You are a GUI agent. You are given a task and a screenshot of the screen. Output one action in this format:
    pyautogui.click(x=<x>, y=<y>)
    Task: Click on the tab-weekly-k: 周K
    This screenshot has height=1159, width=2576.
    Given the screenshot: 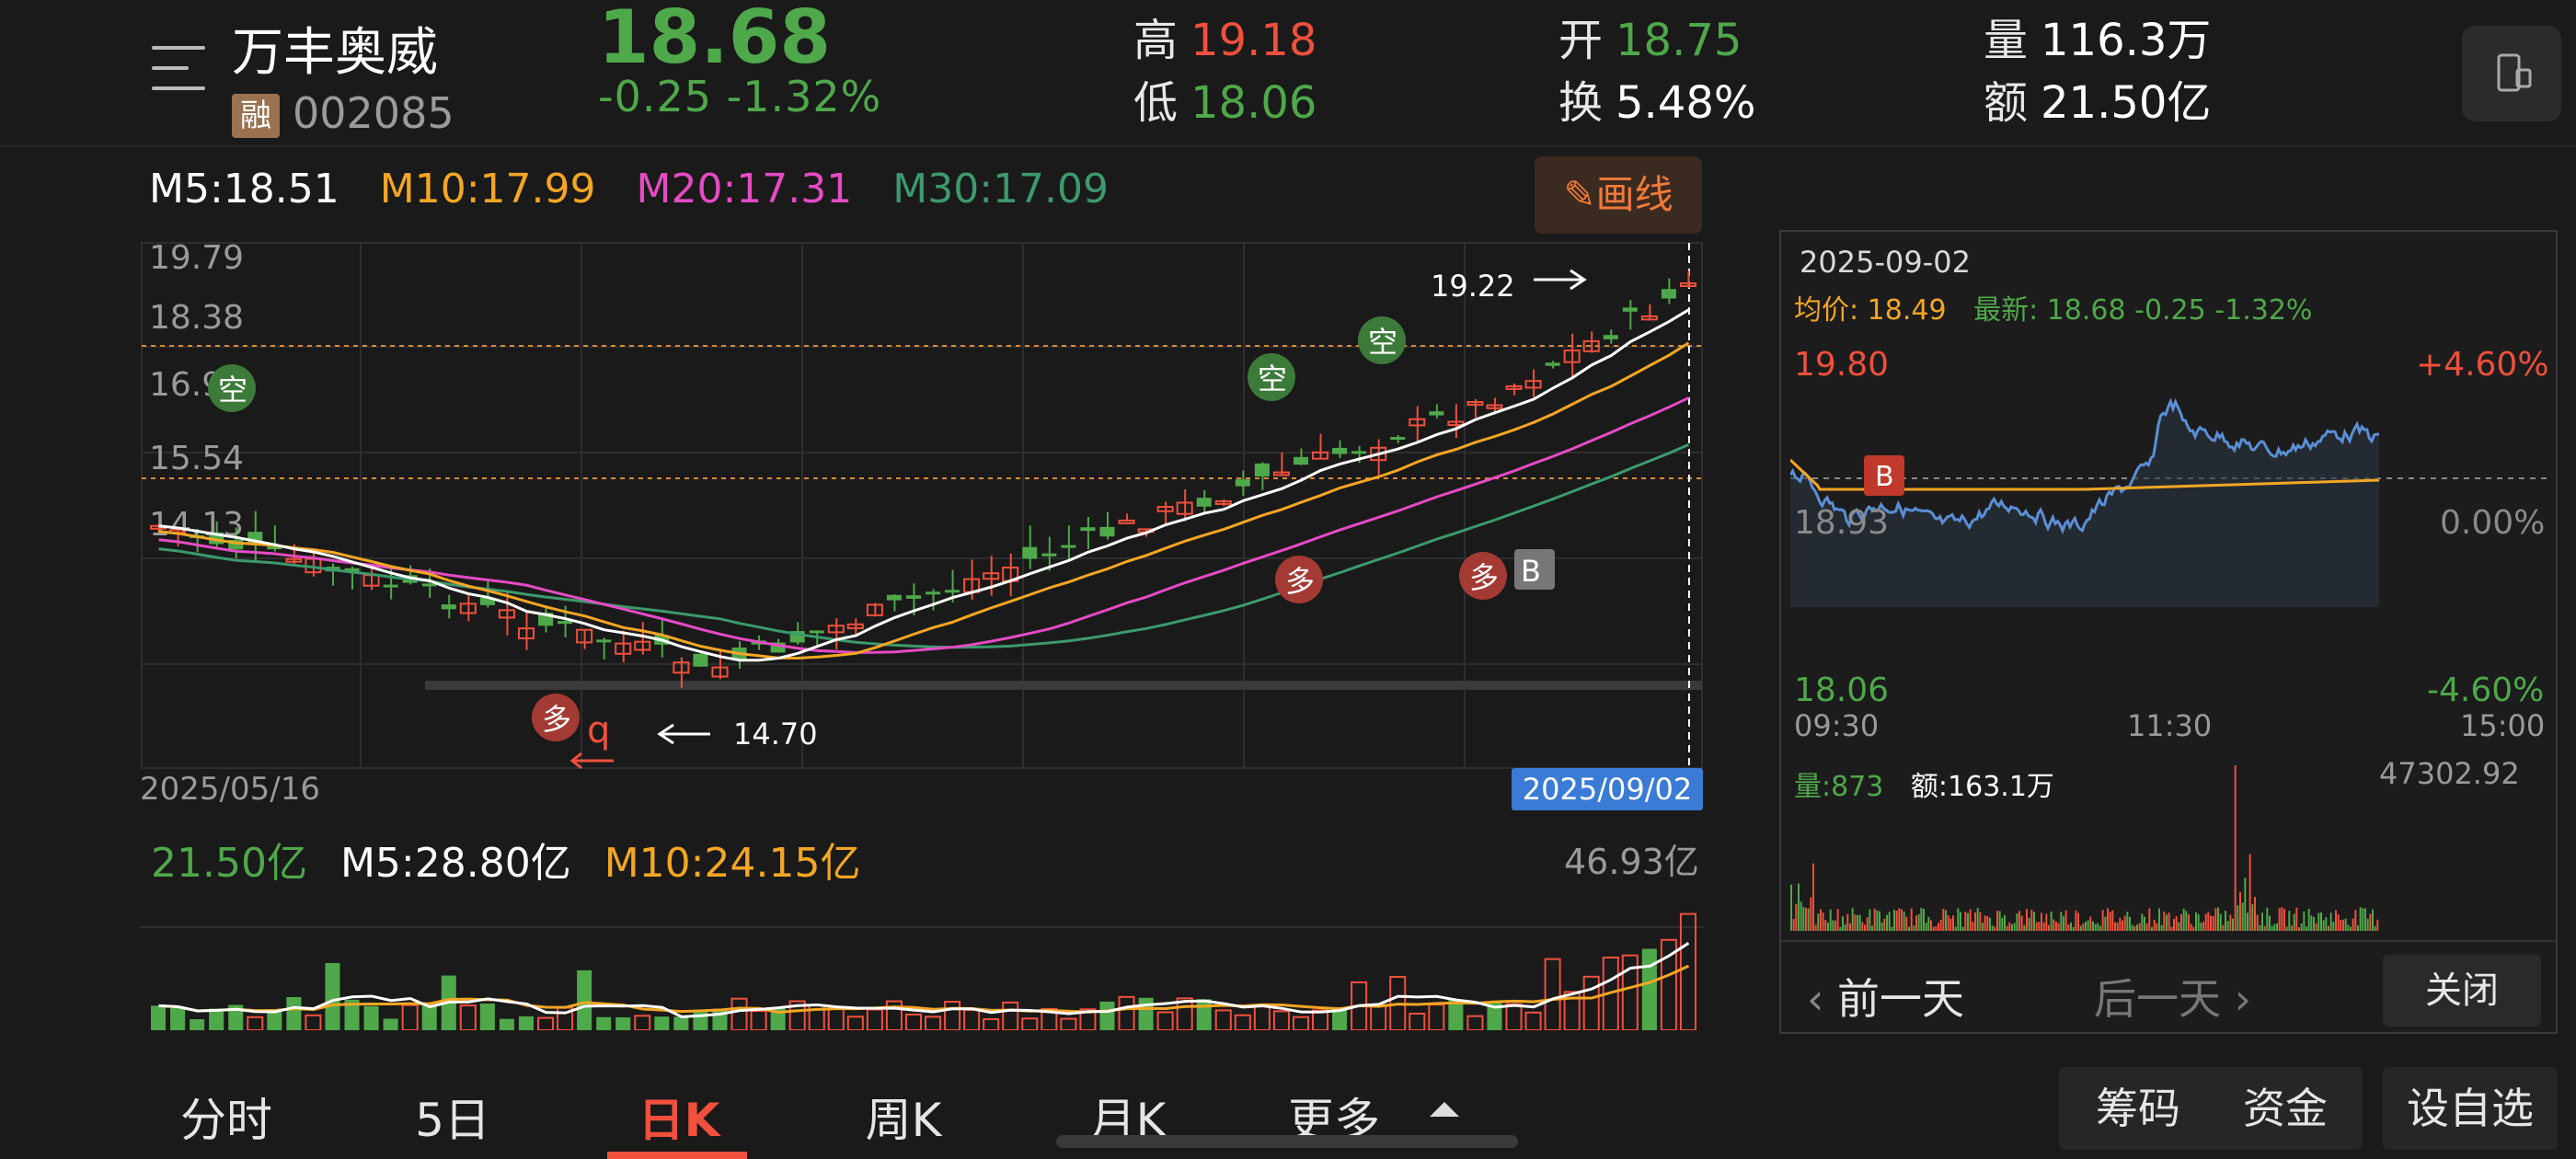 What is the action you would take?
    pyautogui.click(x=903, y=1117)
    